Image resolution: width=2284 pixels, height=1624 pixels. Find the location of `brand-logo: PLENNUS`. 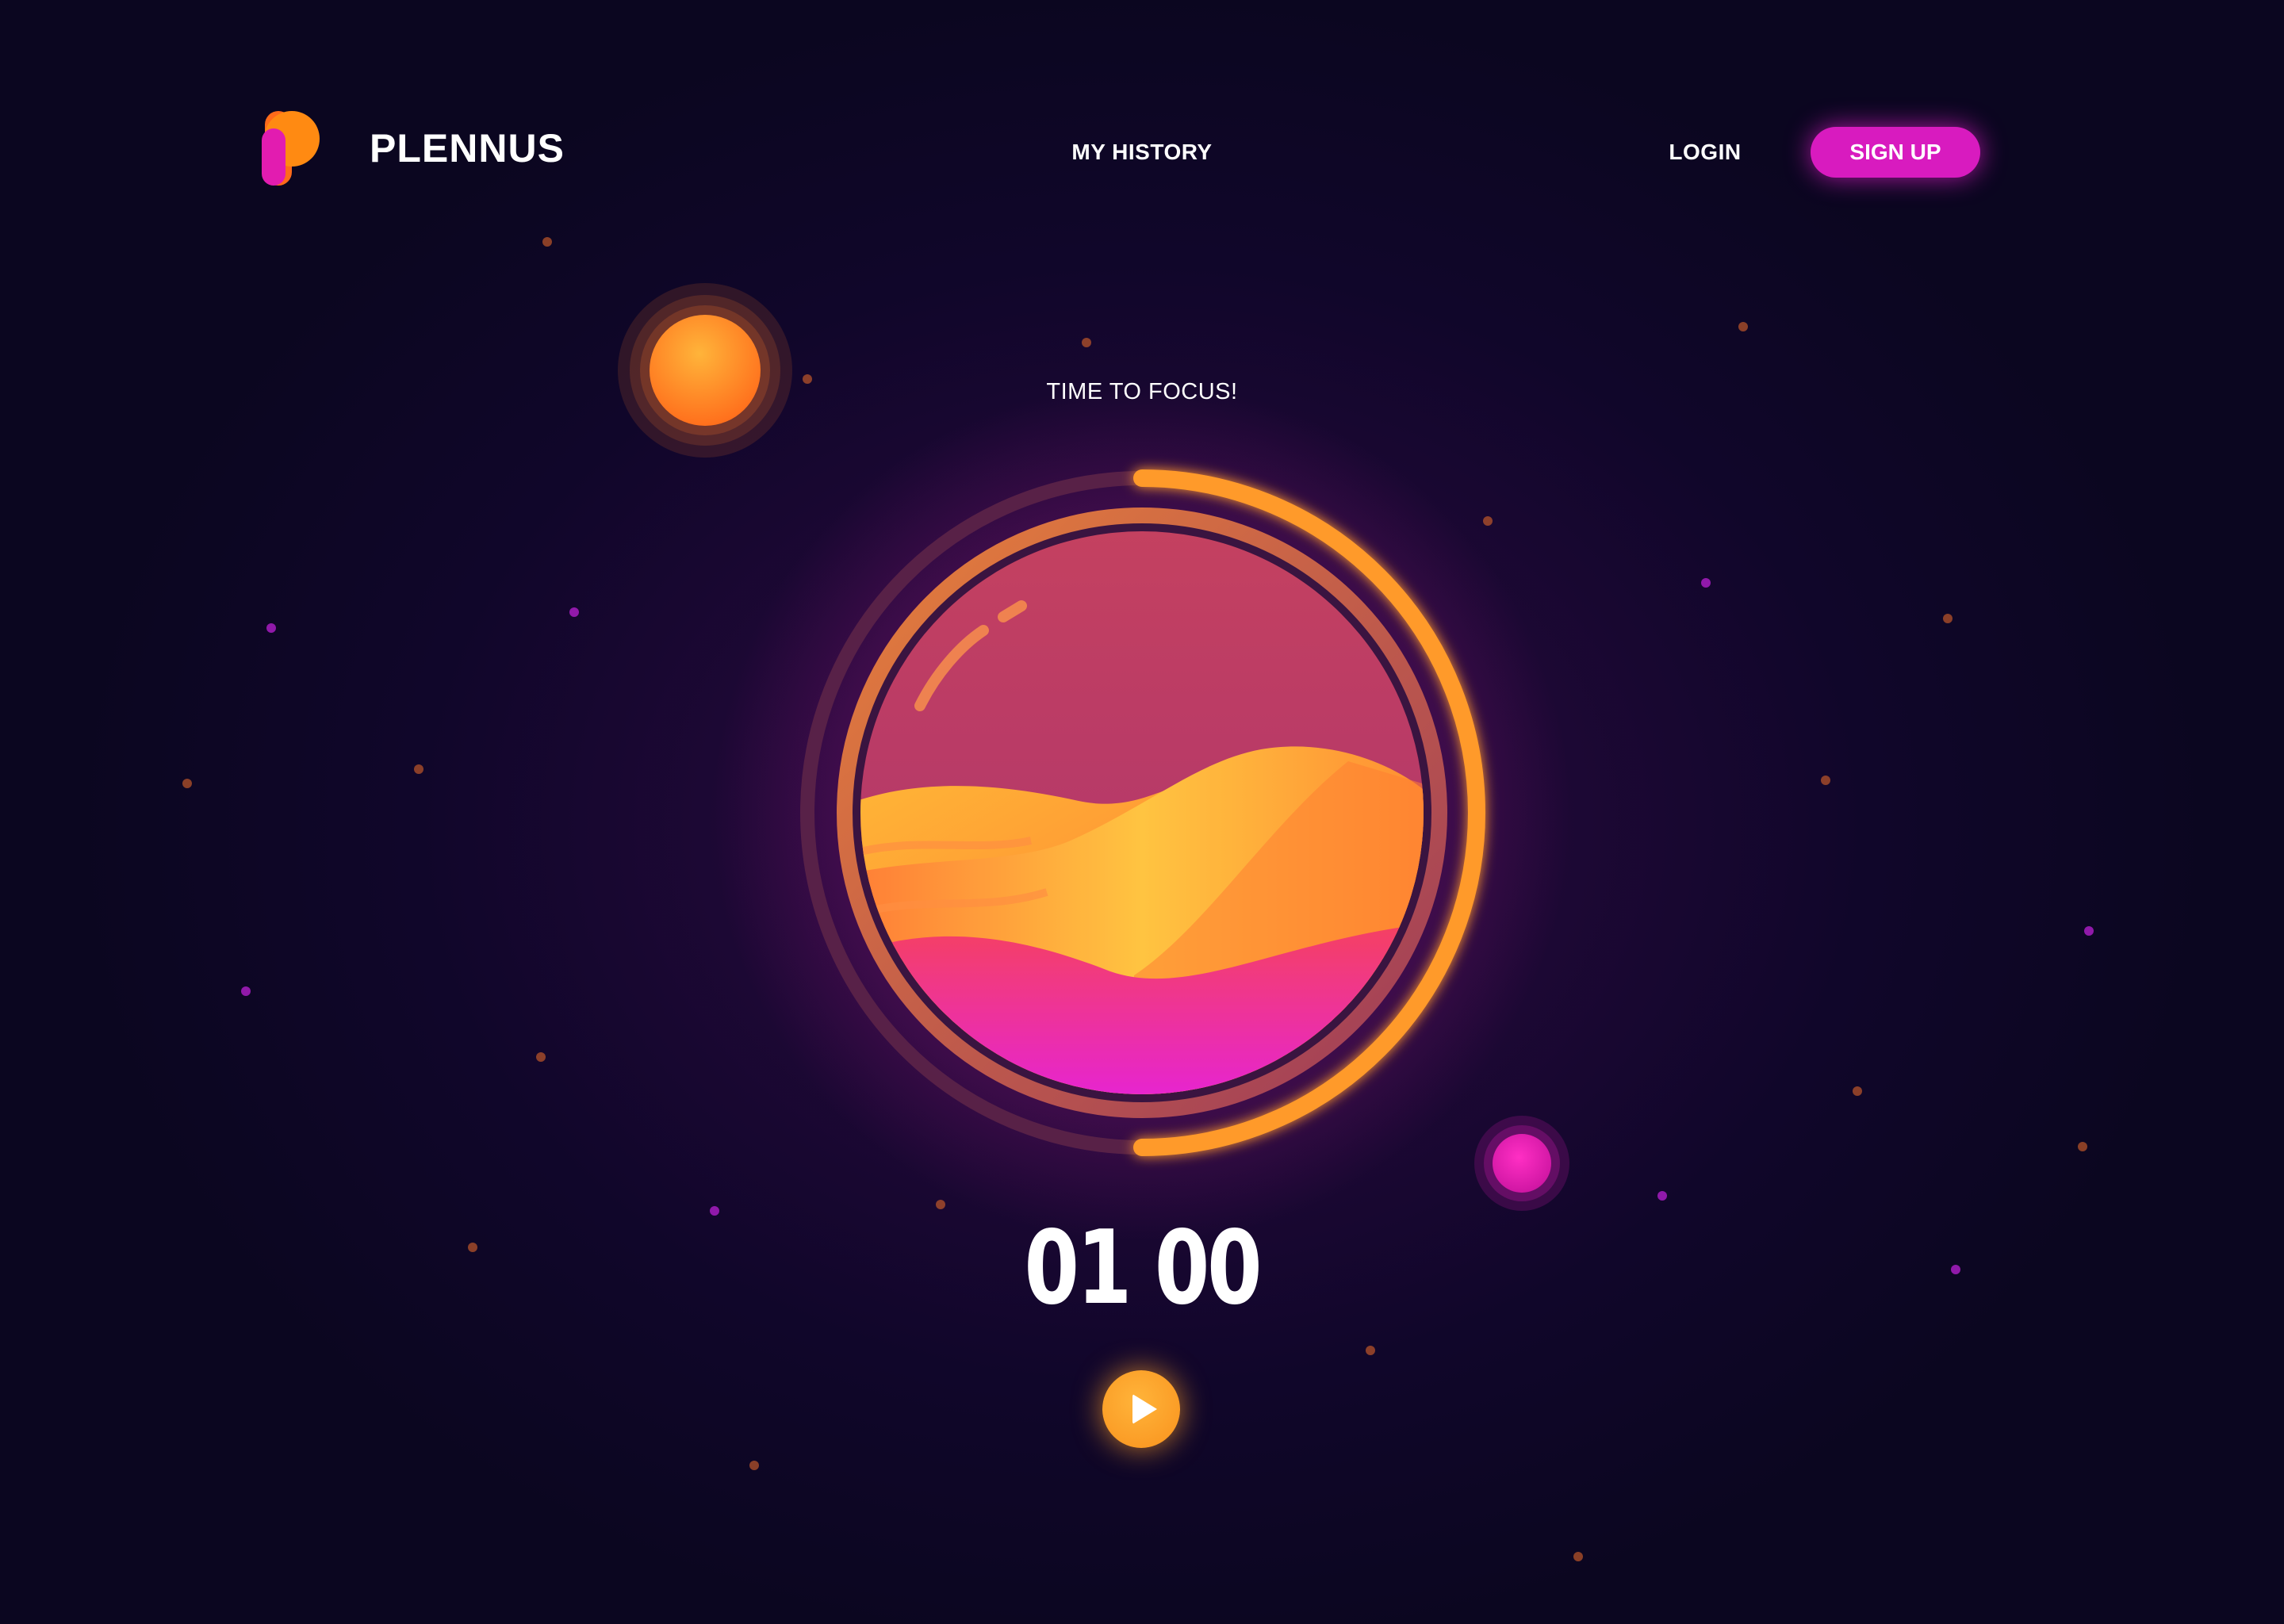

brand-logo: PLENNUS is located at coordinates (413, 148).